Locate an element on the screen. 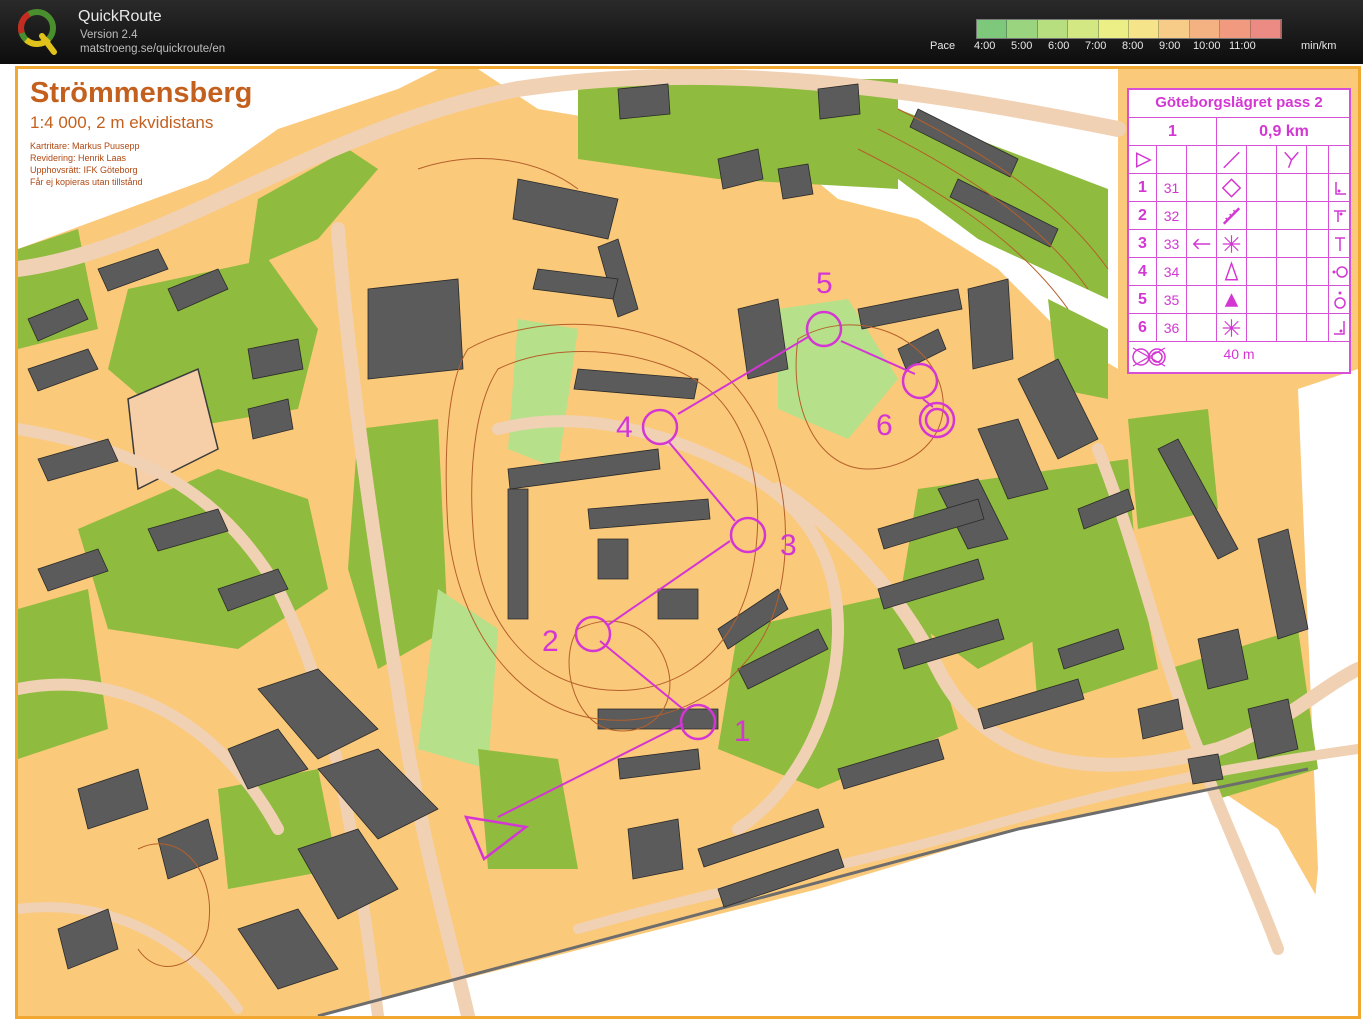  pace-tick: 8:00 is located at coordinates (1133, 46).